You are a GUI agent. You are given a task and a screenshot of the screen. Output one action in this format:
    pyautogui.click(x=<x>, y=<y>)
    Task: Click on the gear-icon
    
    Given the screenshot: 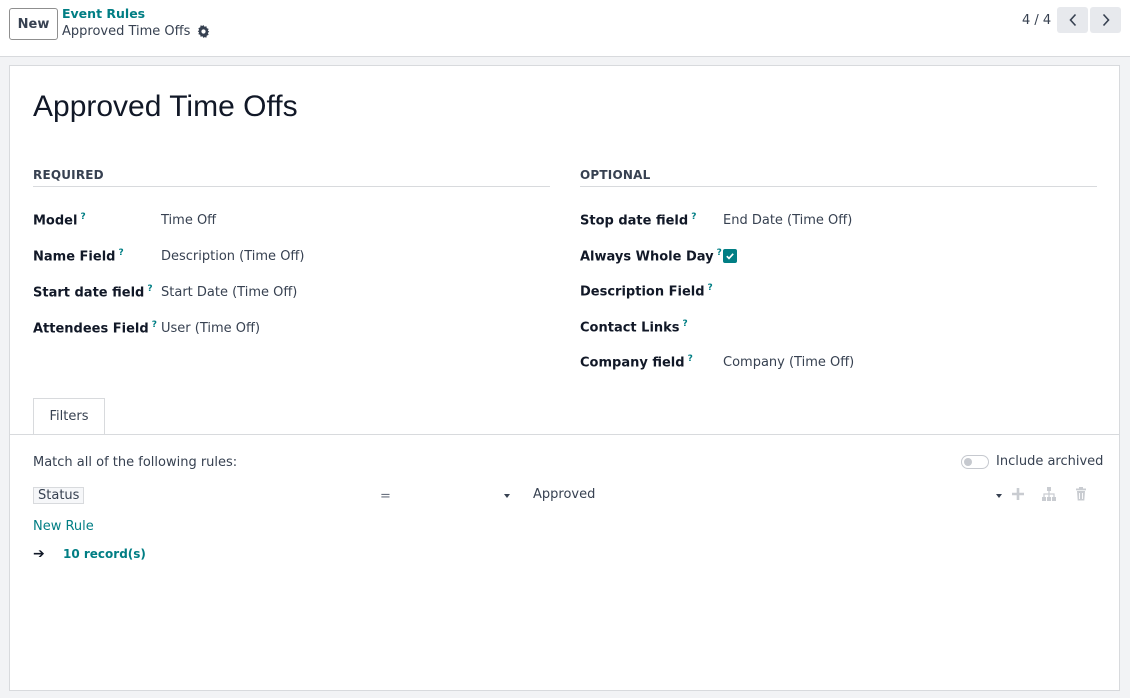 What is the action you would take?
    pyautogui.click(x=203, y=31)
    